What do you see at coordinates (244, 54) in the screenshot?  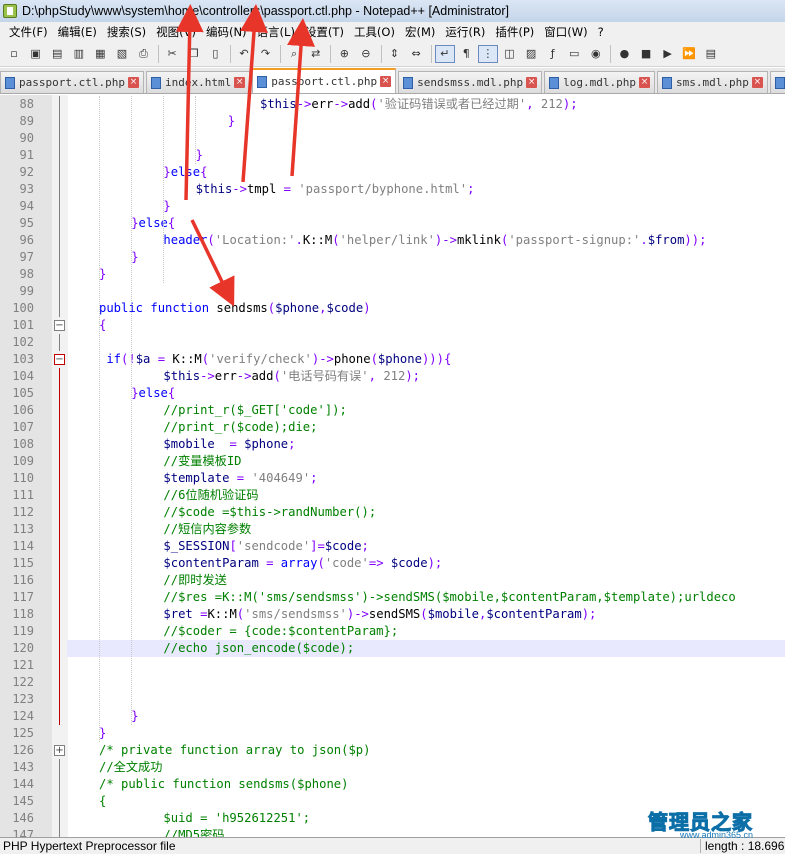 I see `undo-icon: ↶` at bounding box center [244, 54].